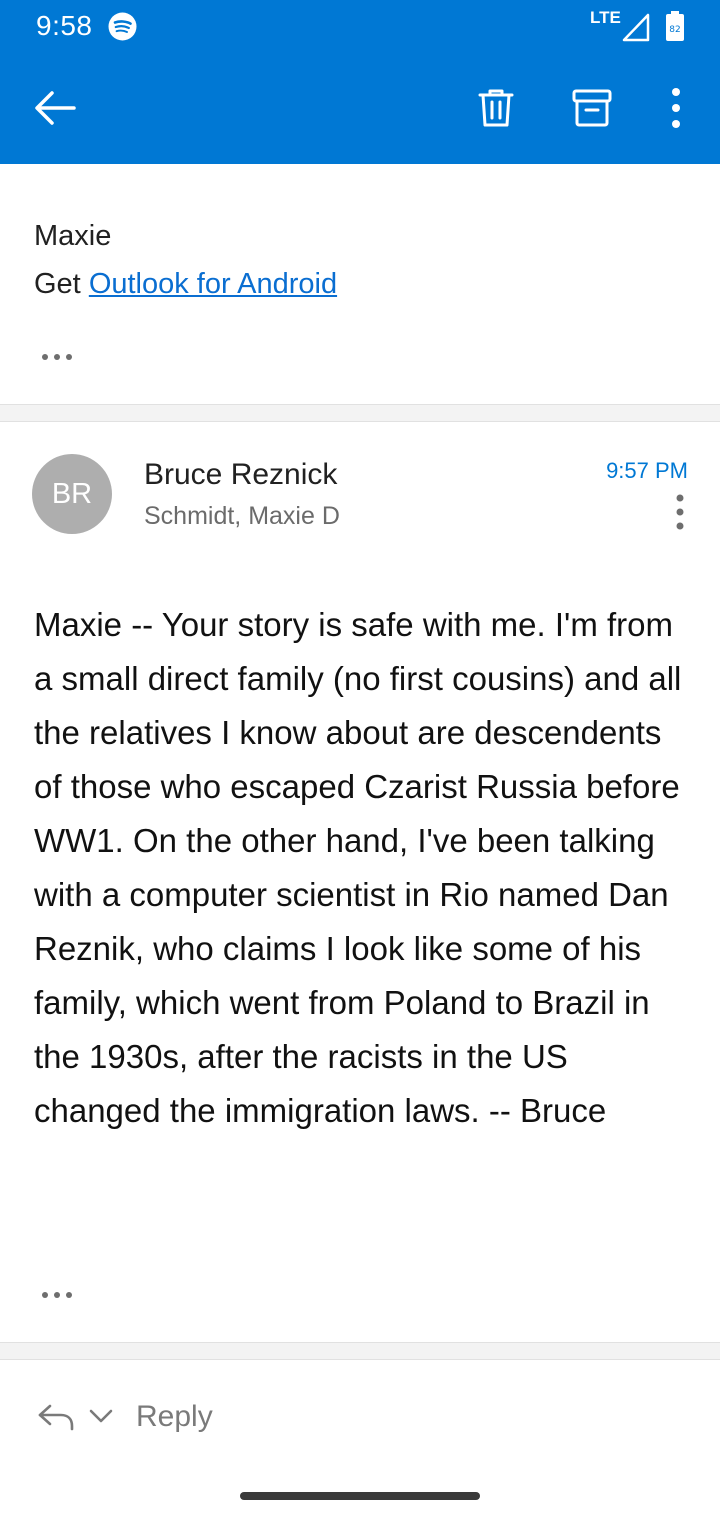 The height and width of the screenshot is (1520, 720). I want to click on reply-bar: Reply, so click(360, 1440).